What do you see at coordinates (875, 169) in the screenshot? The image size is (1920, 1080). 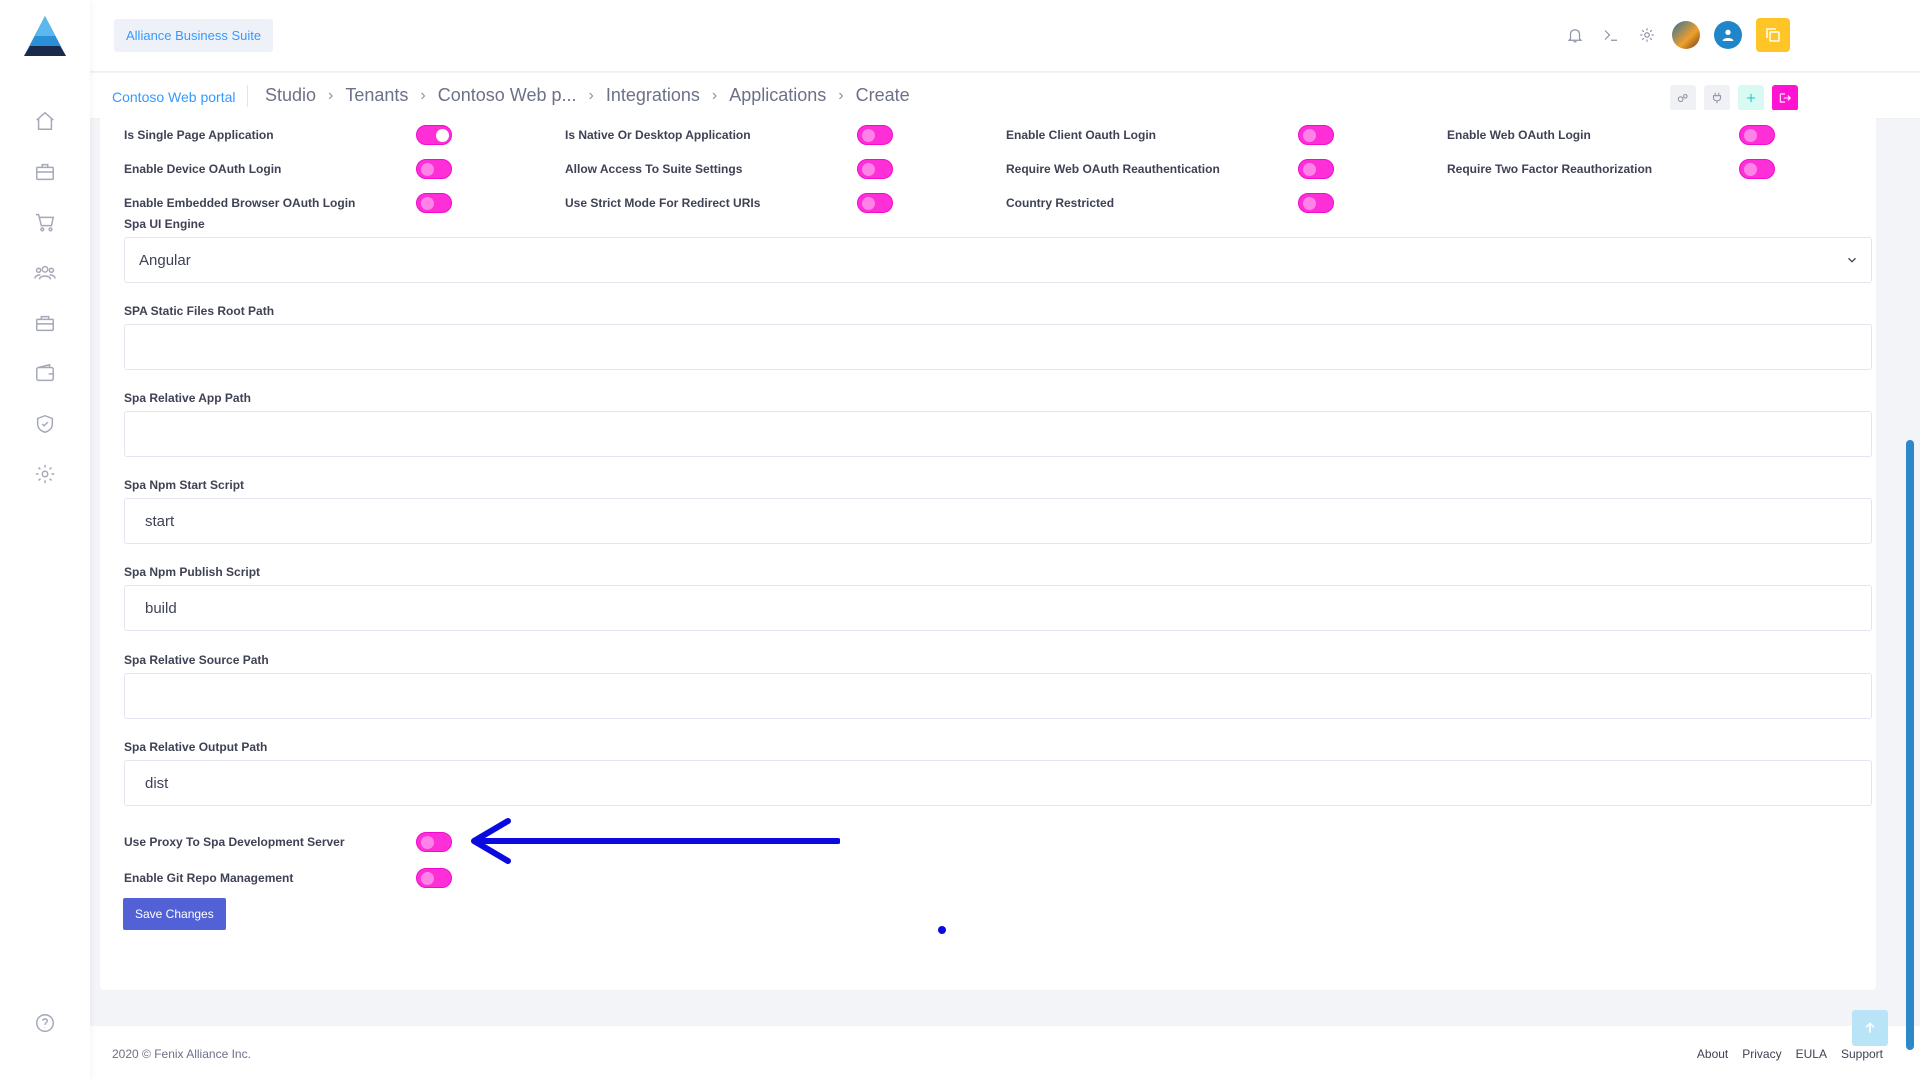 I see `suite-settings-switch` at bounding box center [875, 169].